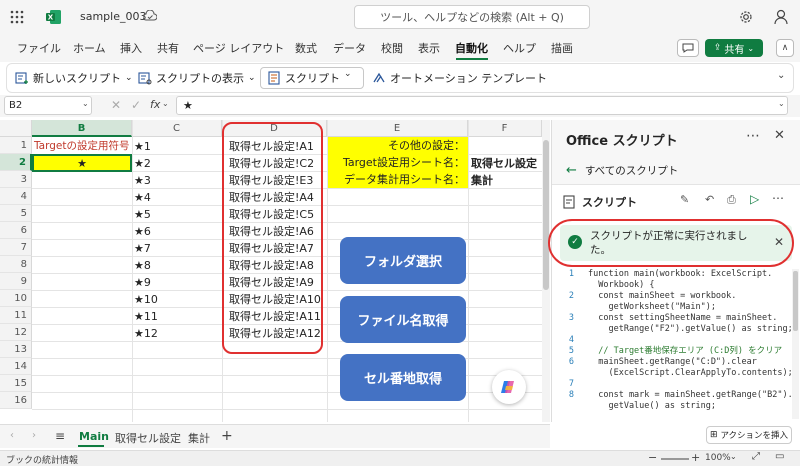 This screenshot has height=466, width=800. I want to click on column-header-b: B, so click(82, 128).